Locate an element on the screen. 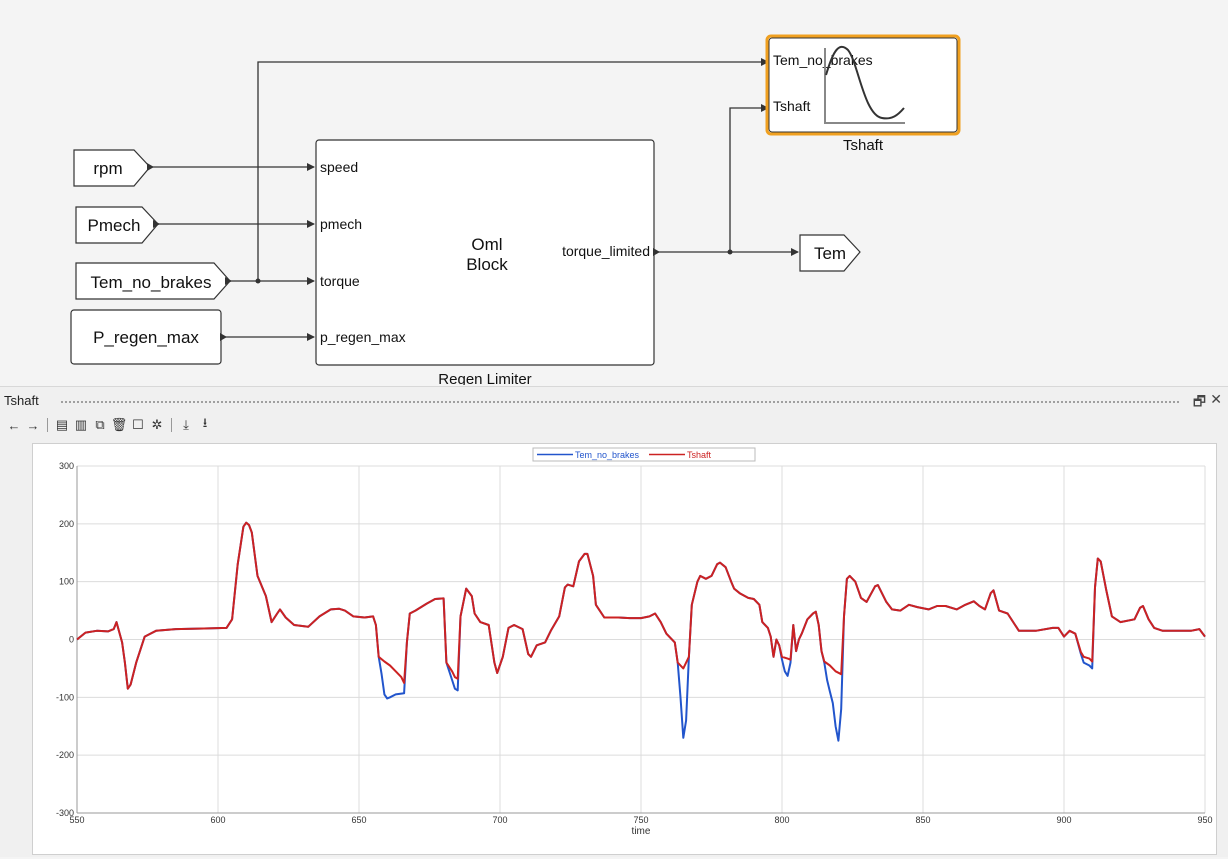 The image size is (1228, 859). y-tick-label: 300 is located at coordinates (66, 466).